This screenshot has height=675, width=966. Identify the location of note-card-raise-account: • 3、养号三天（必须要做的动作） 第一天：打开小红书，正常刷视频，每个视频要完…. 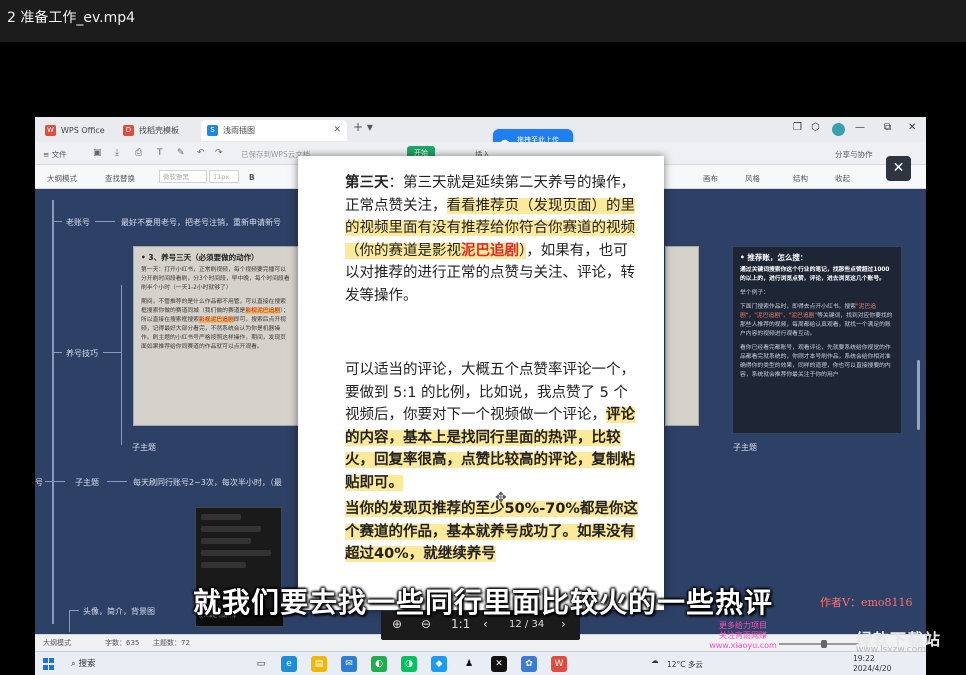
(216, 336).